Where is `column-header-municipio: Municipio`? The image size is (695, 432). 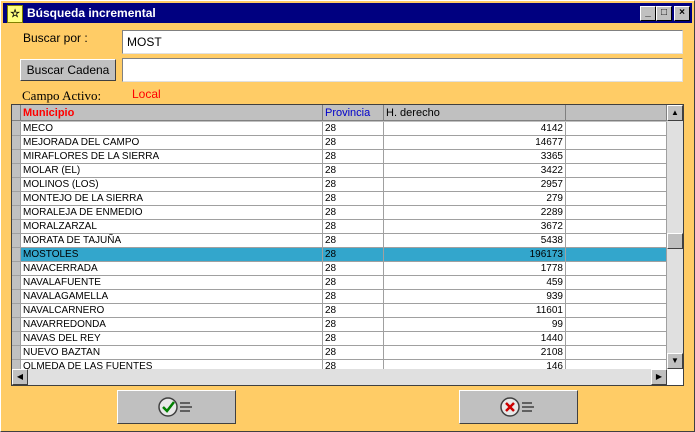
column-header-municipio: Municipio is located at coordinates (172, 113).